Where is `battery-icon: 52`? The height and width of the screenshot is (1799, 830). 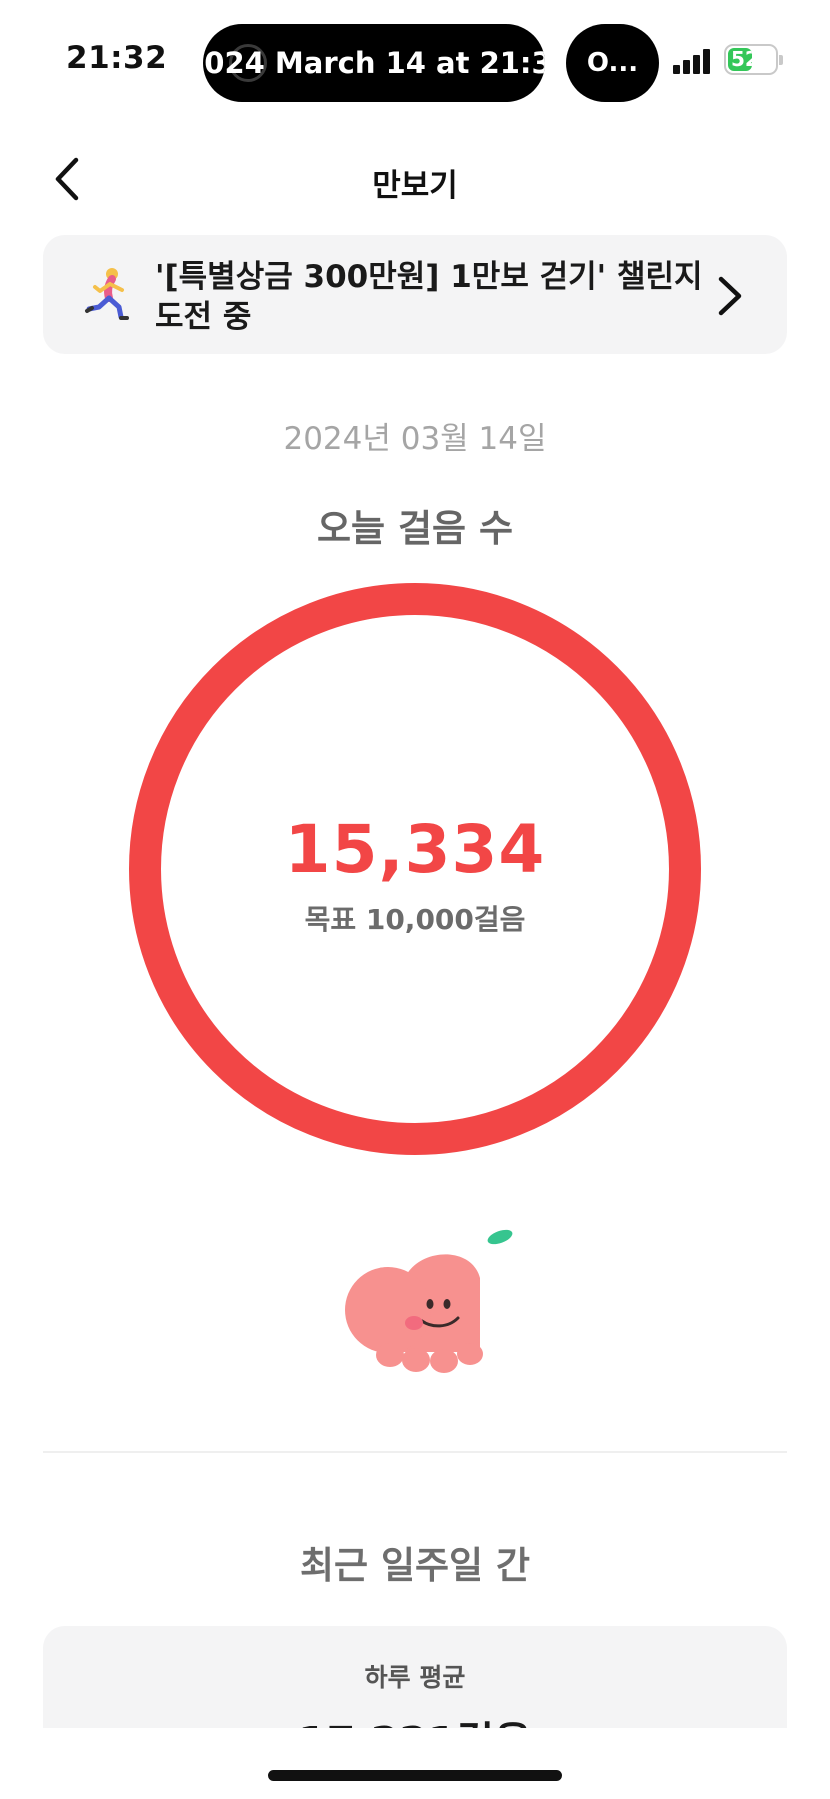 battery-icon: 52 is located at coordinates (753, 59).